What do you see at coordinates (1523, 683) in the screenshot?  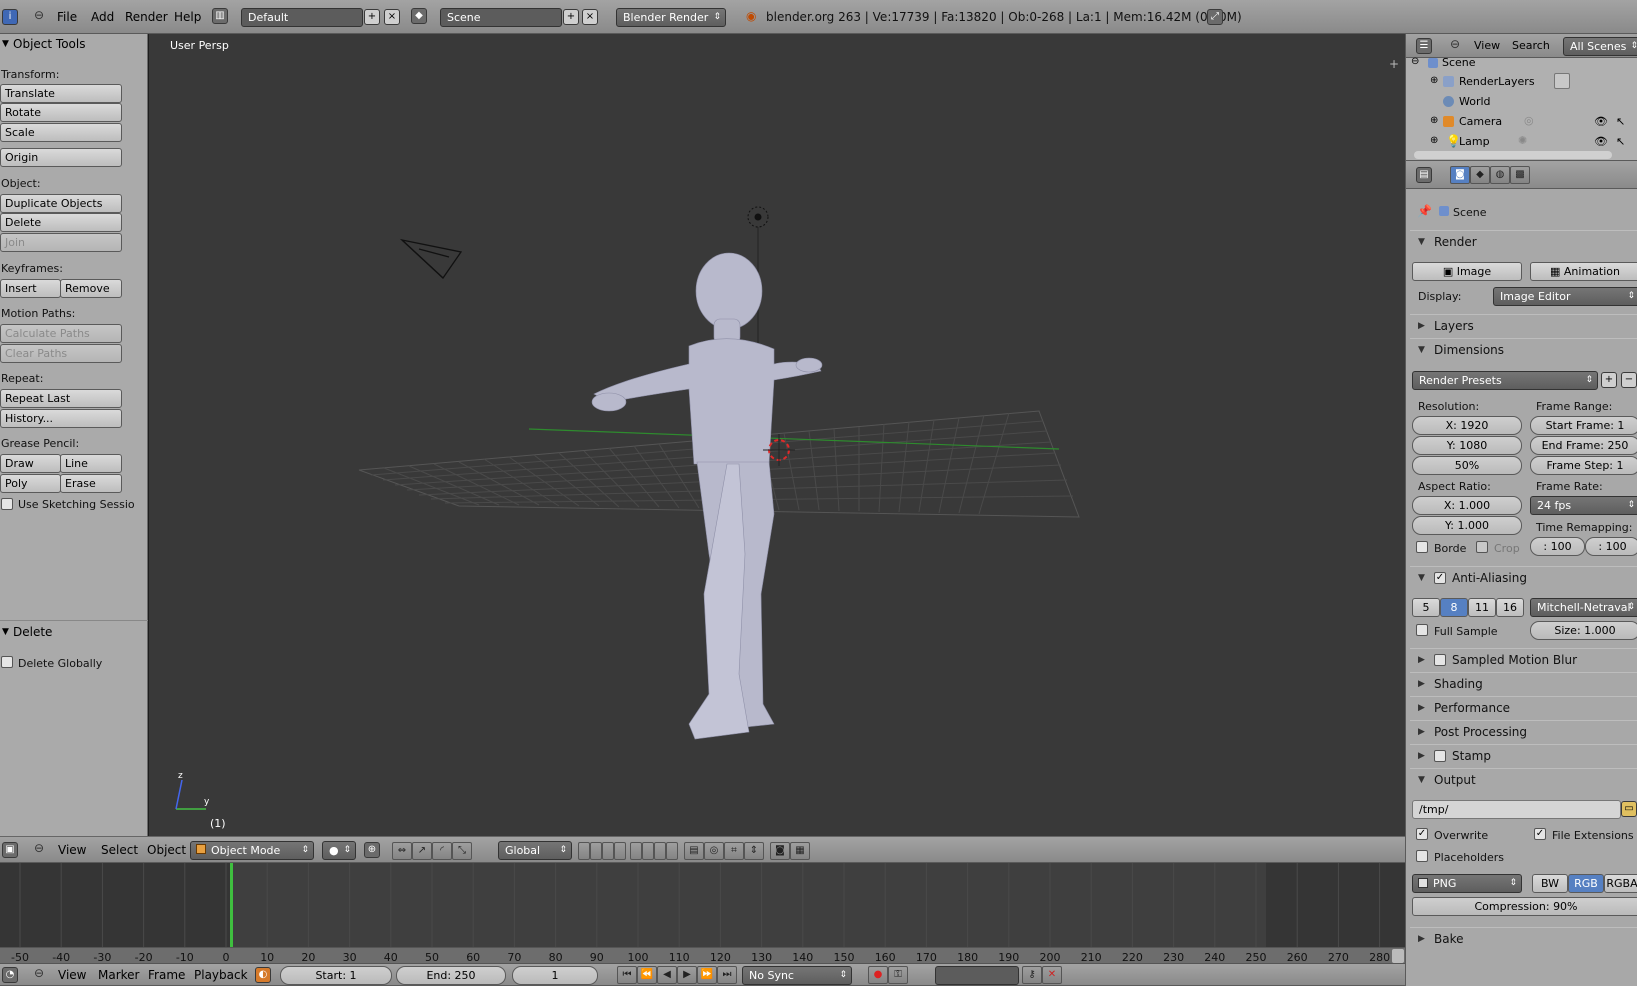 I see `shading-section-header: ▶ Shading` at bounding box center [1523, 683].